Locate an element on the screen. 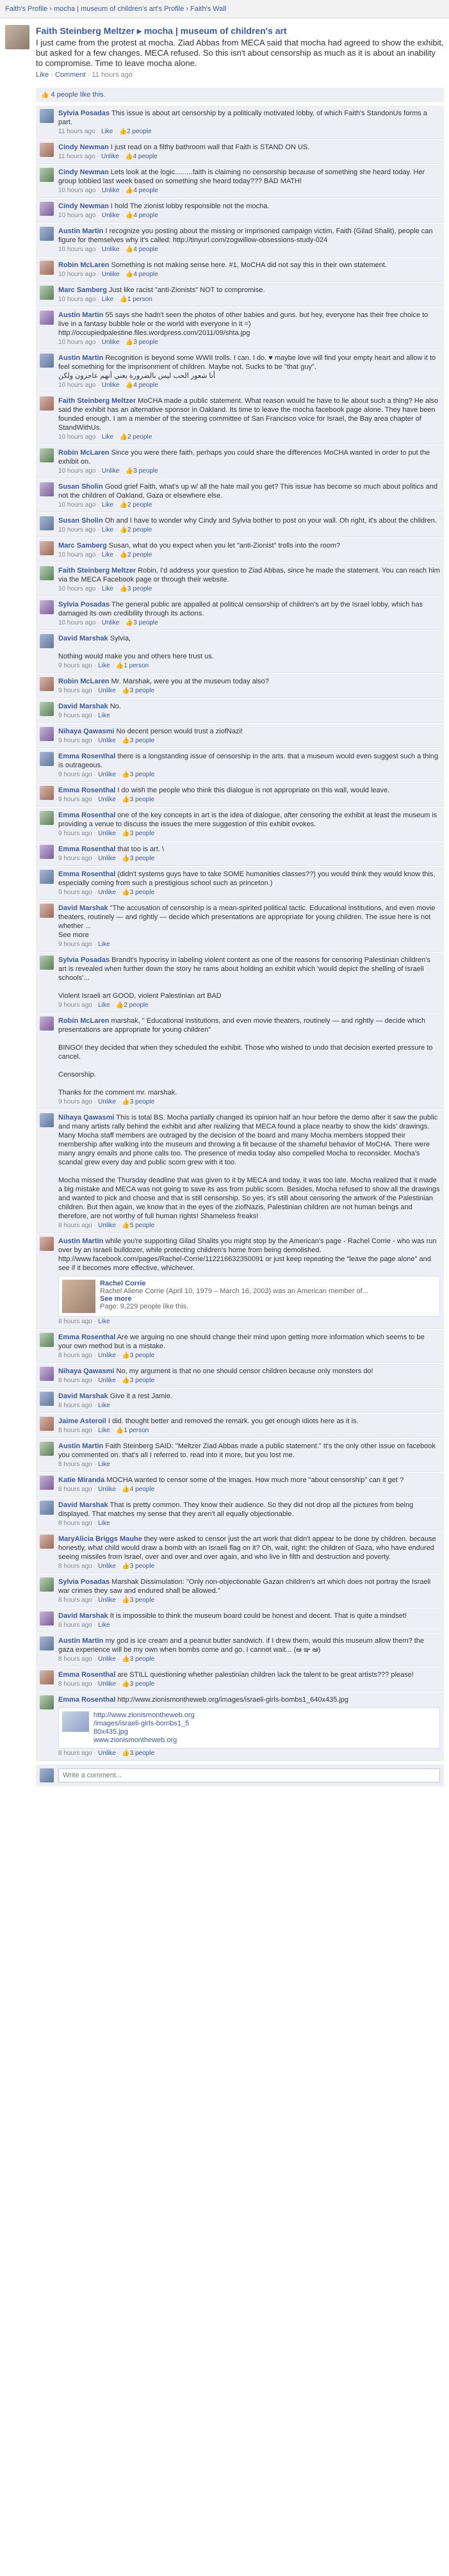  link-preview-line: www.zionismontheweb.org is located at coordinates (144, 1740).